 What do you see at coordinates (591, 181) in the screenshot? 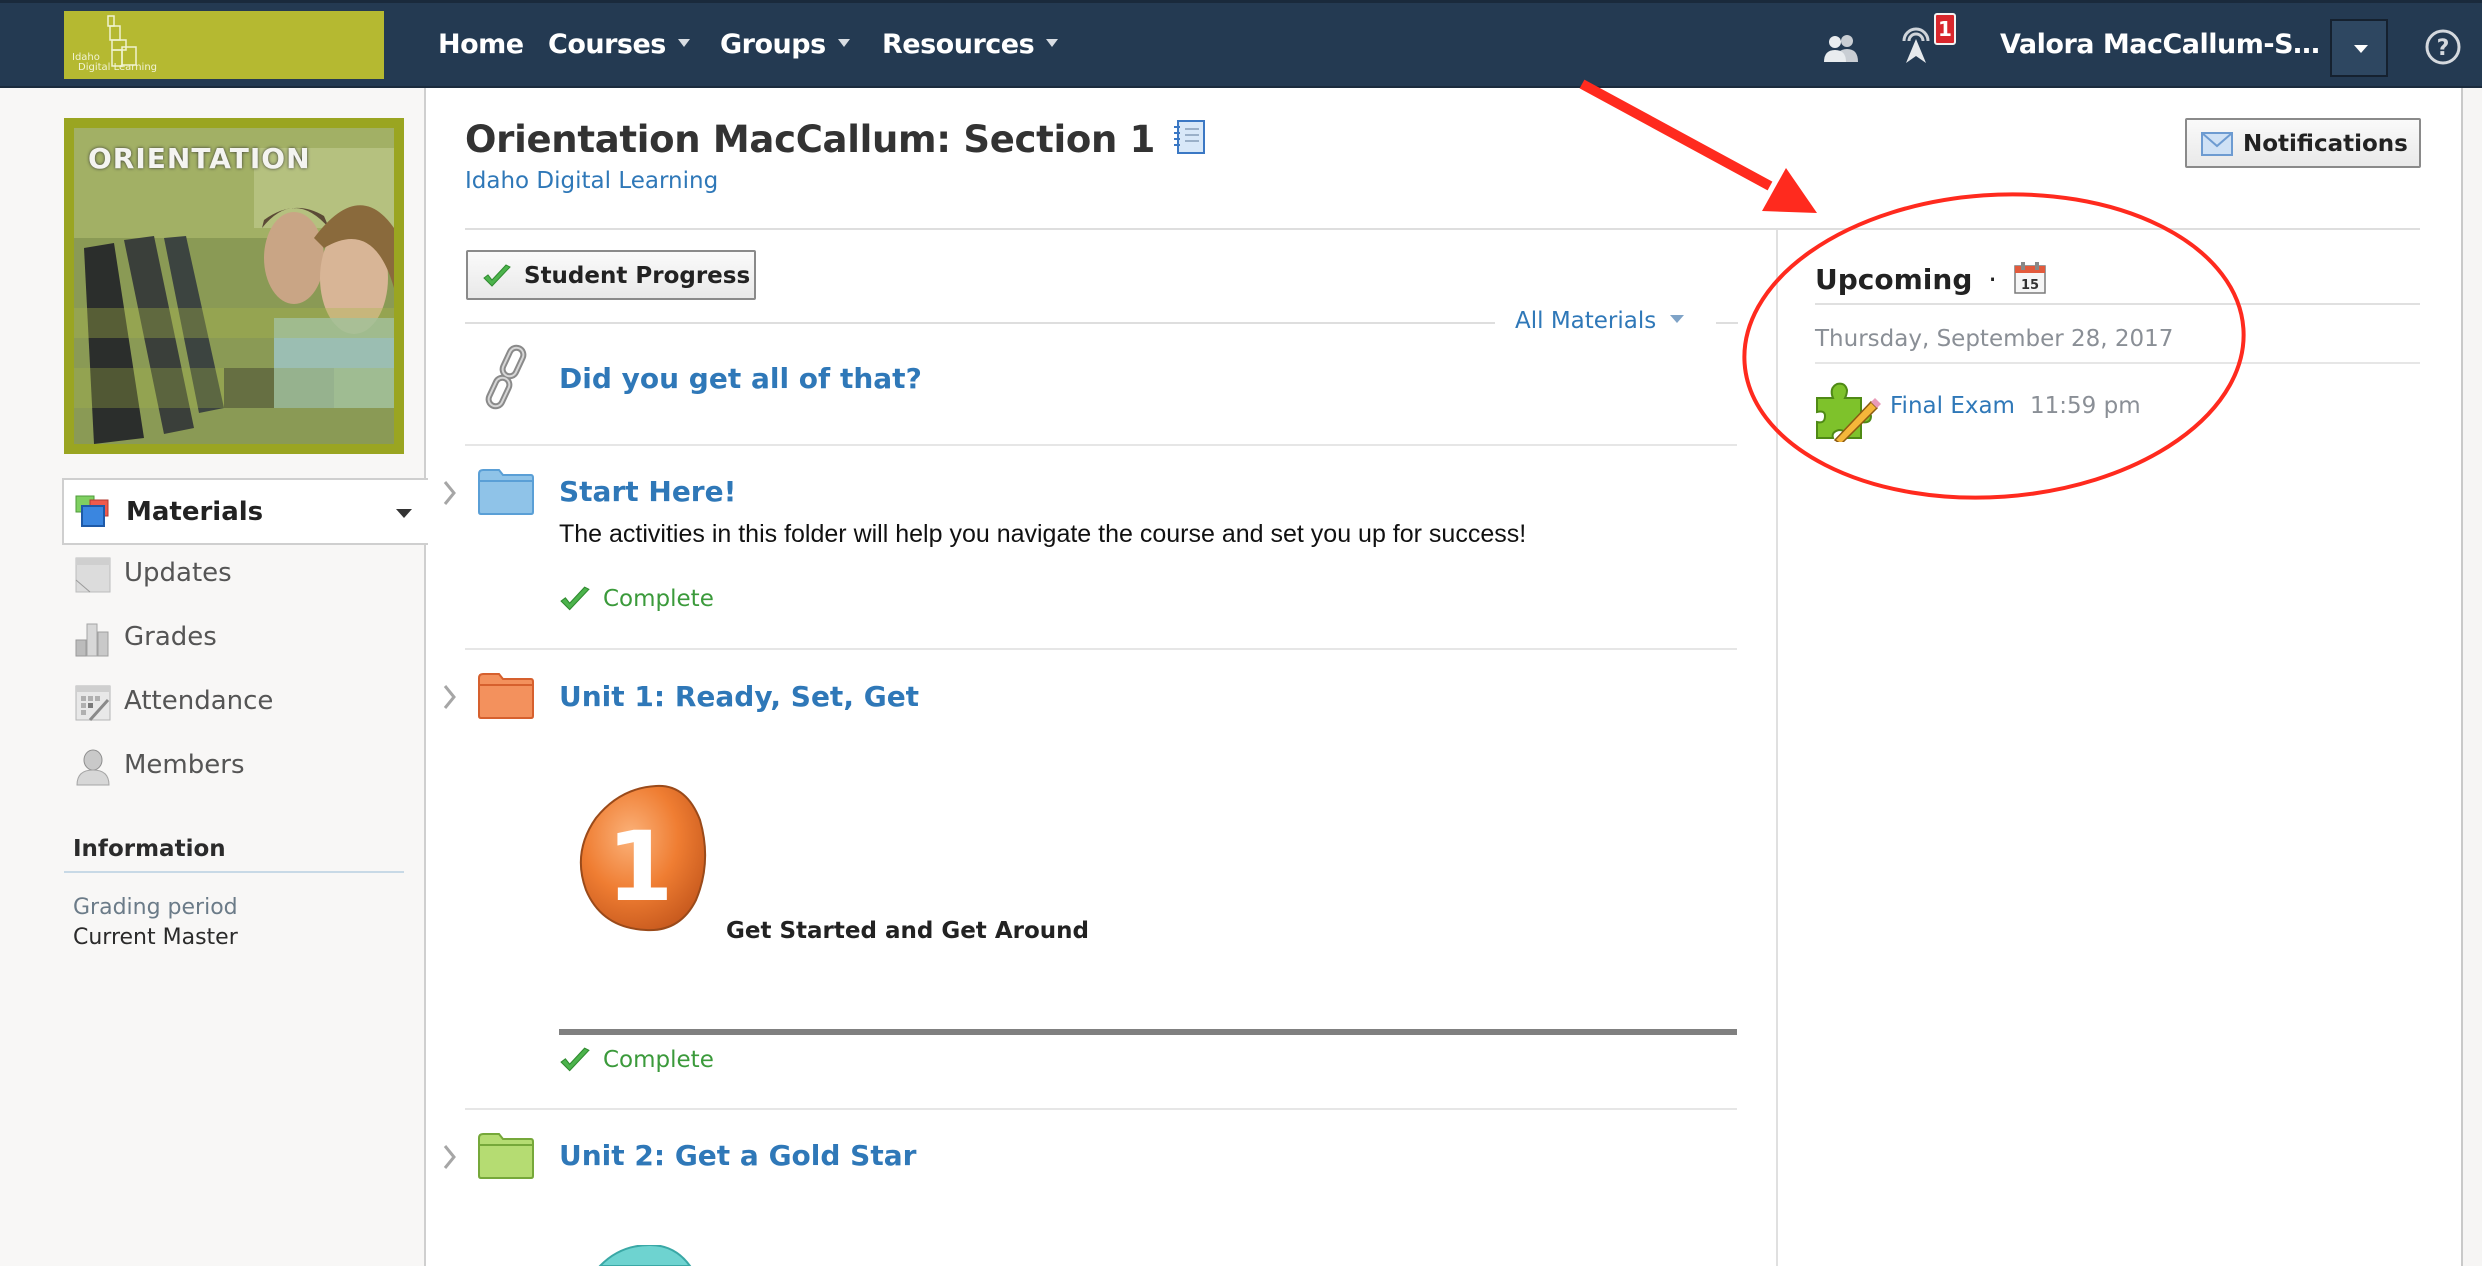
I see `school-link: Idaho Digital Learning` at bounding box center [591, 181].